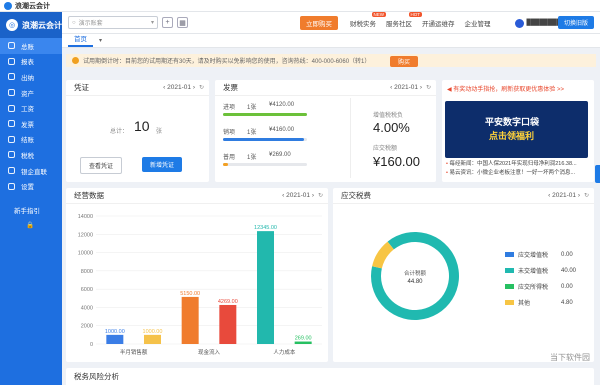  Describe the element at coordinates (567, 254) in the screenshot. I see `legend-value: 0.00` at that location.